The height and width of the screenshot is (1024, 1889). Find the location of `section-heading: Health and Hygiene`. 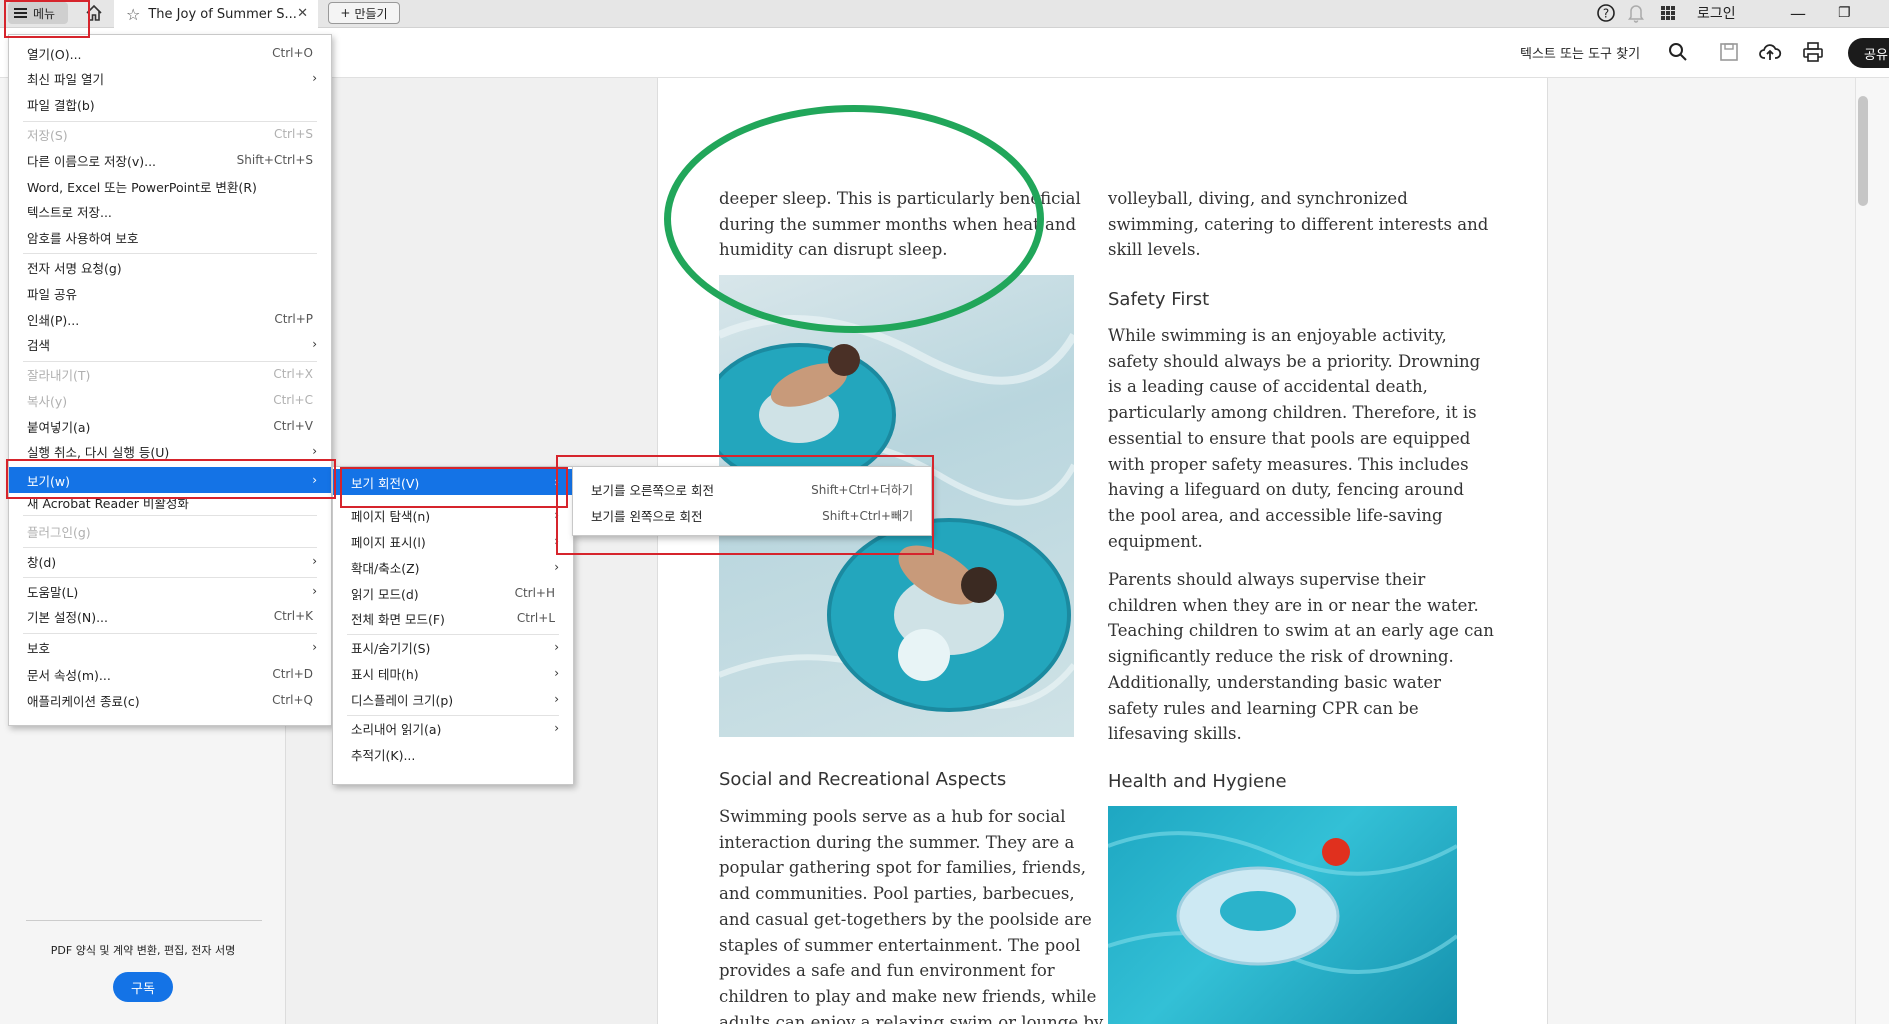

section-heading: Health and Hygiene is located at coordinates (1197, 781).